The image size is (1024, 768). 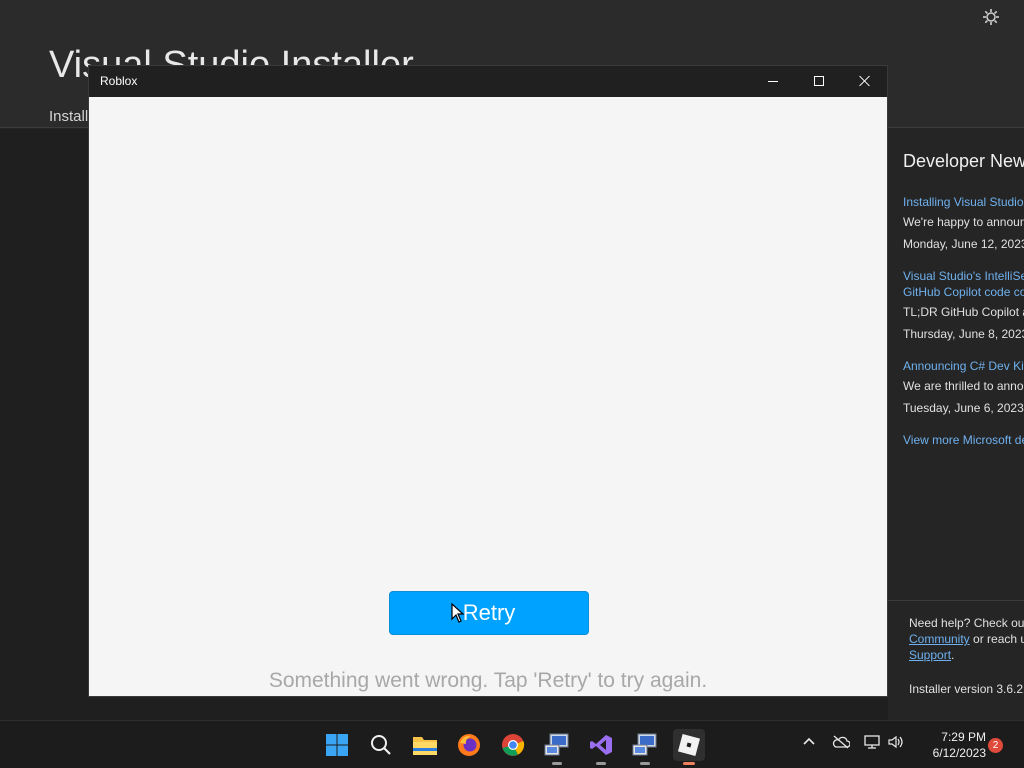 I want to click on clock-date: 6/12/2023, so click(x=959, y=753).